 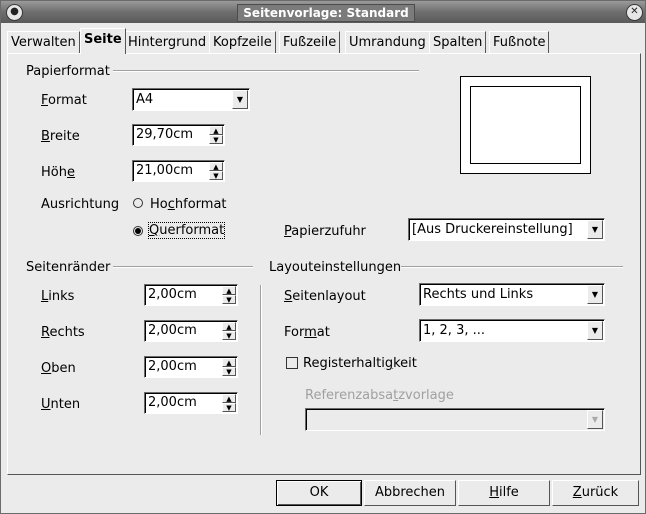 I want to click on width-field: 29,70cm ▲ ▼, so click(x=178, y=135).